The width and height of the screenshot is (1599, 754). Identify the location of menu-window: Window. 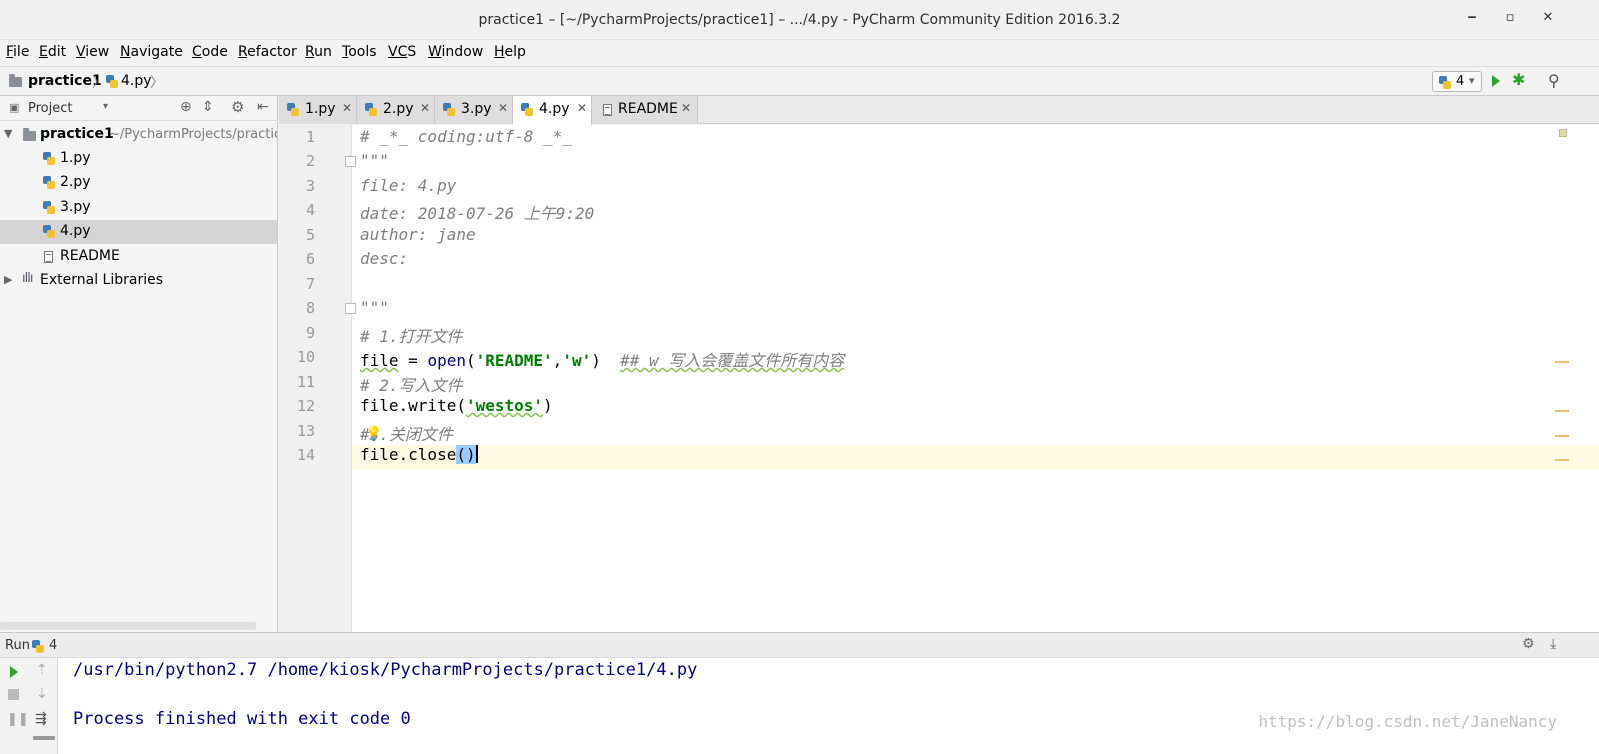
(455, 52).